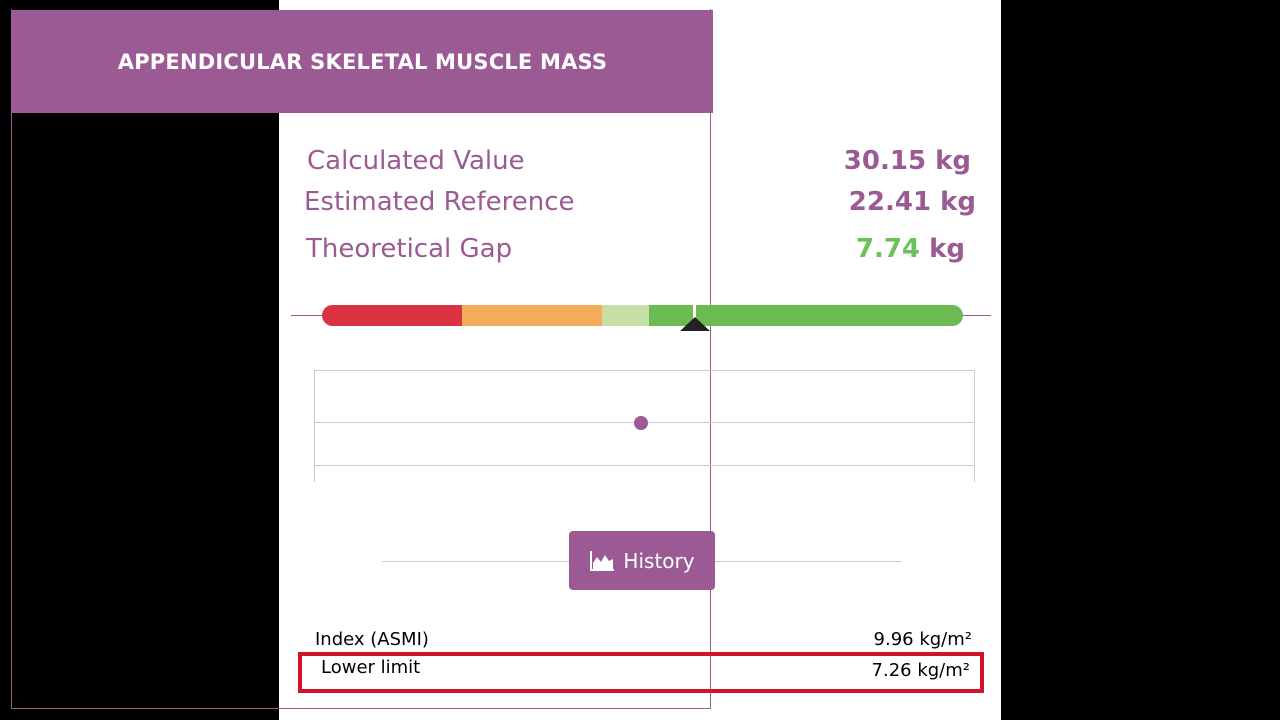 The image size is (1280, 720). I want to click on scale-segment-red, so click(392, 315).